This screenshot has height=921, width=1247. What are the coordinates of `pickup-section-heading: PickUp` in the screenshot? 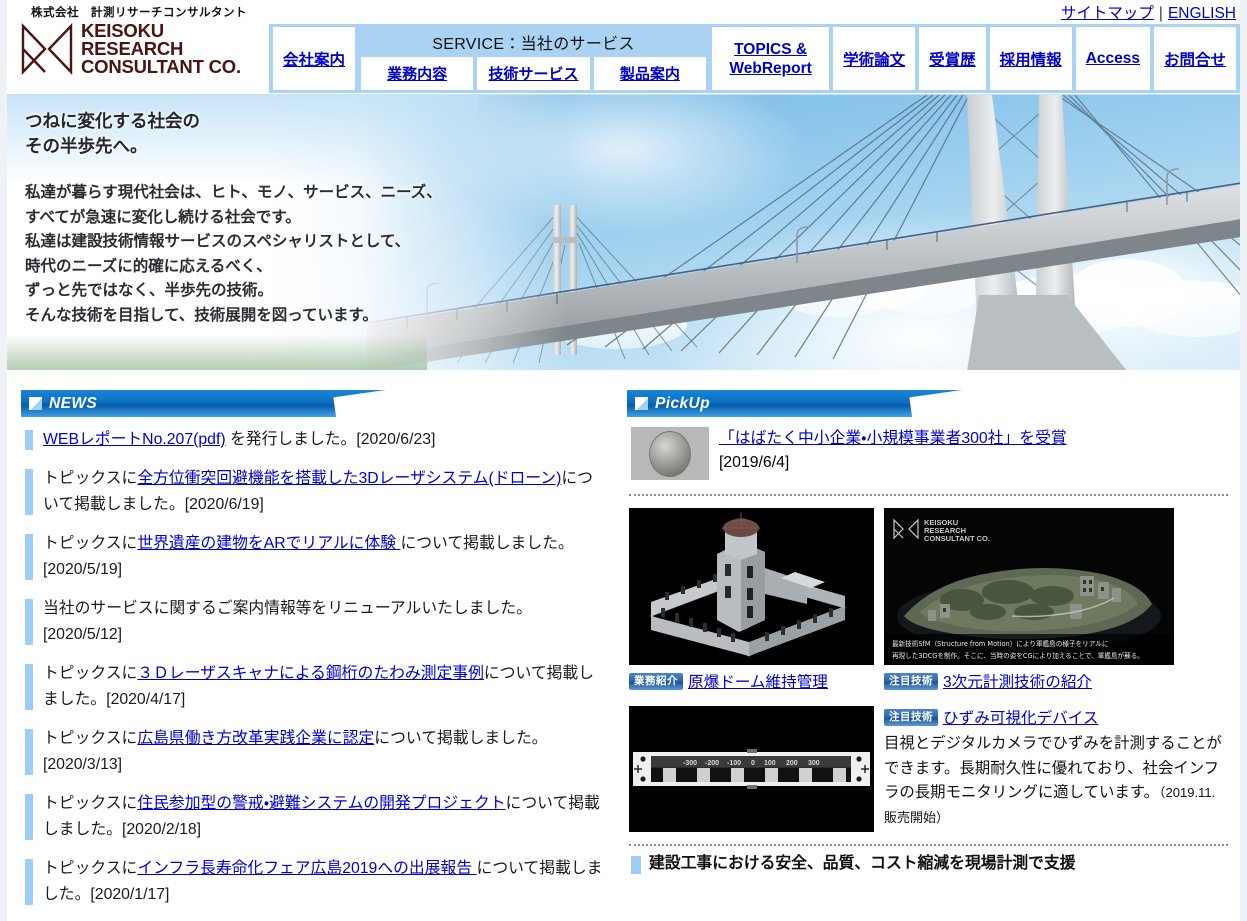 It's located at (882, 403).